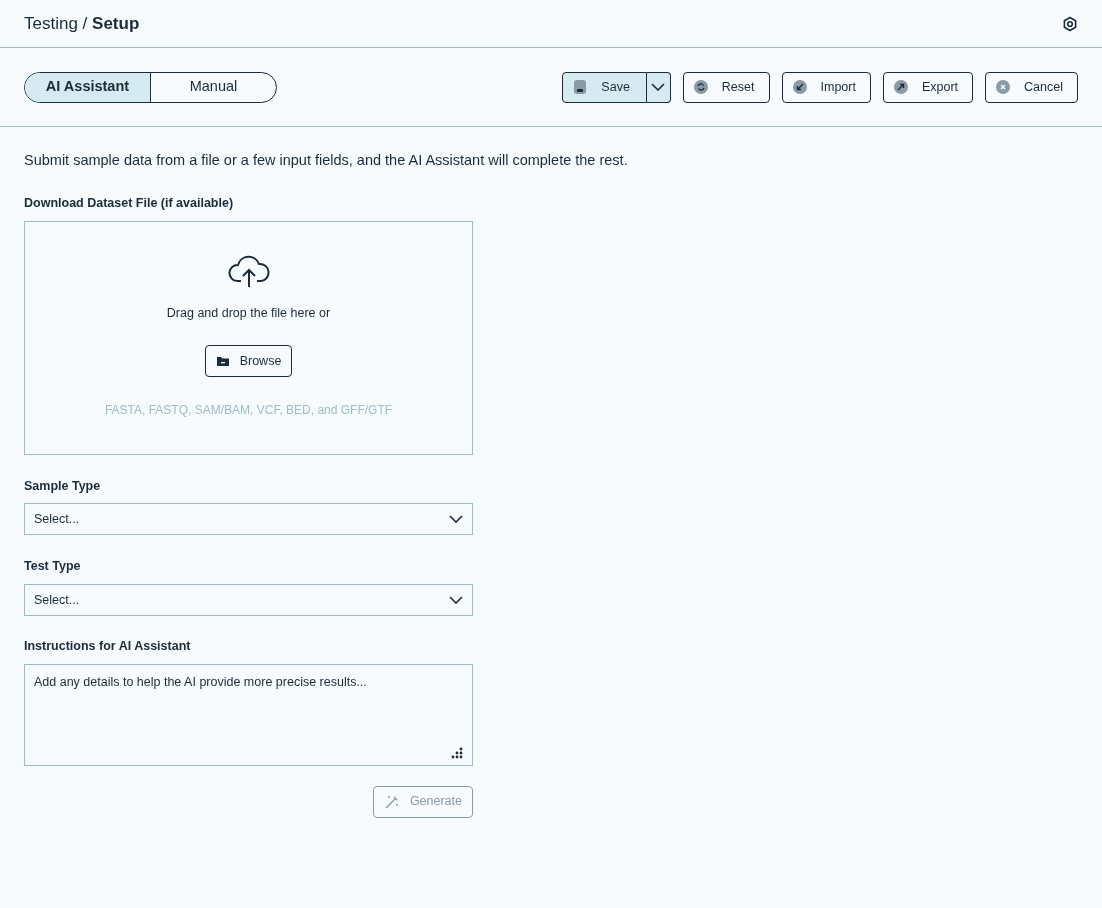 Image resolution: width=1102 pixels, height=908 pixels. Describe the element at coordinates (700, 87) in the screenshot. I see `refresh-icon` at that location.